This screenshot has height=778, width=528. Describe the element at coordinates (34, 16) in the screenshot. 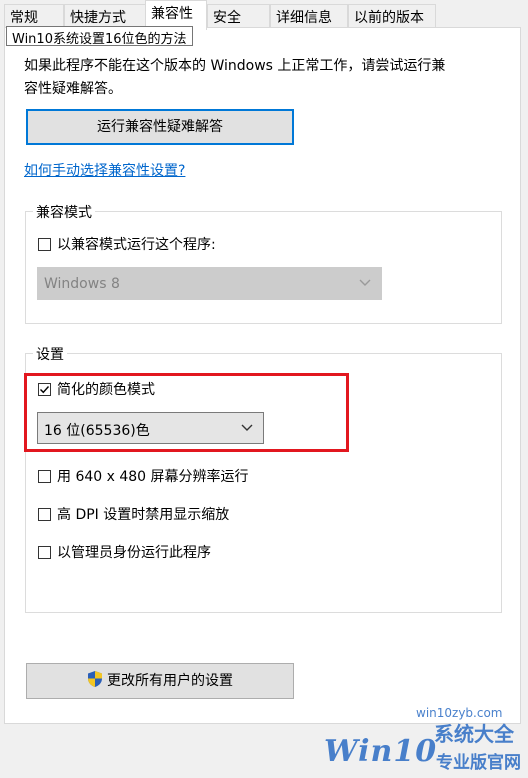

I see `tab-general: 常规` at that location.